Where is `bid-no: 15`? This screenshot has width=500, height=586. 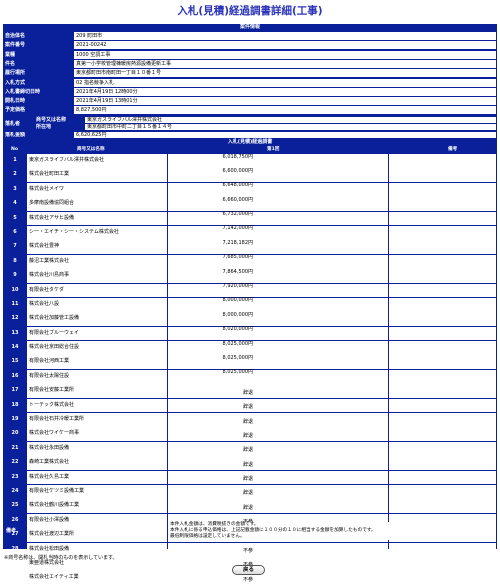
bid-no: 15 is located at coordinates (15, 361).